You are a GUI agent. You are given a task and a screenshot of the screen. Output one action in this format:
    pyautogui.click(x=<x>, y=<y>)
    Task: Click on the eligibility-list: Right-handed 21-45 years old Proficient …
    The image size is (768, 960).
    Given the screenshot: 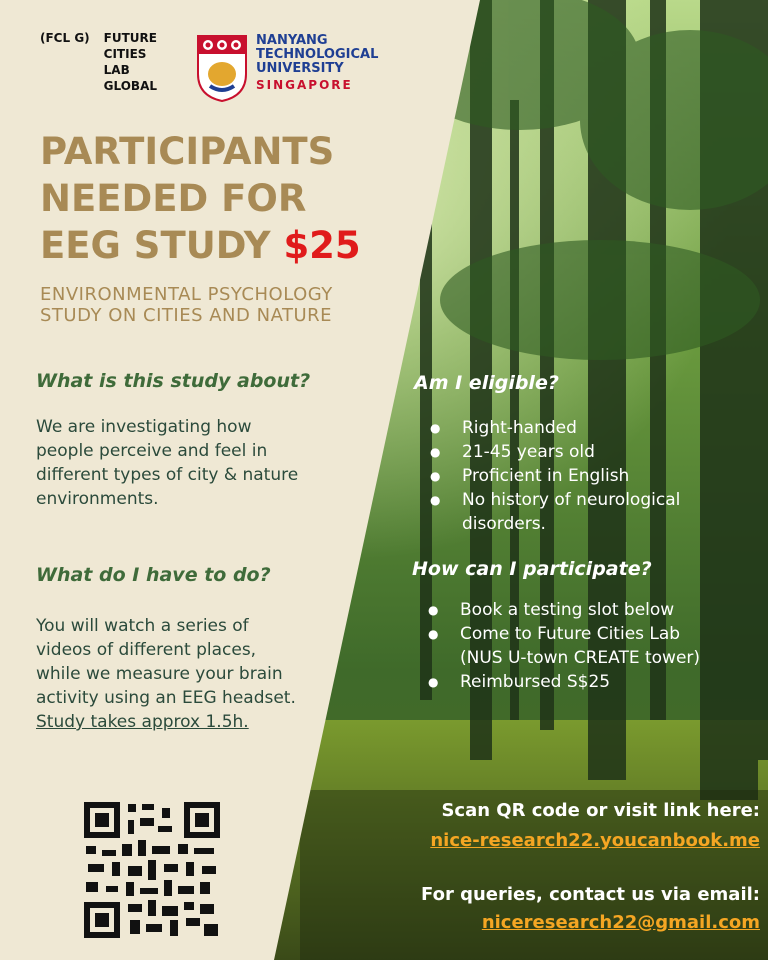 What is the action you would take?
    pyautogui.click(x=591, y=476)
    